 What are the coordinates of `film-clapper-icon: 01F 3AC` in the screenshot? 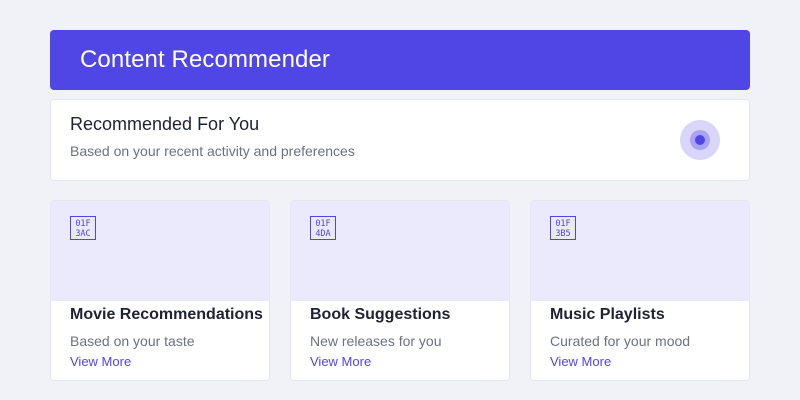 It's located at (83, 228).